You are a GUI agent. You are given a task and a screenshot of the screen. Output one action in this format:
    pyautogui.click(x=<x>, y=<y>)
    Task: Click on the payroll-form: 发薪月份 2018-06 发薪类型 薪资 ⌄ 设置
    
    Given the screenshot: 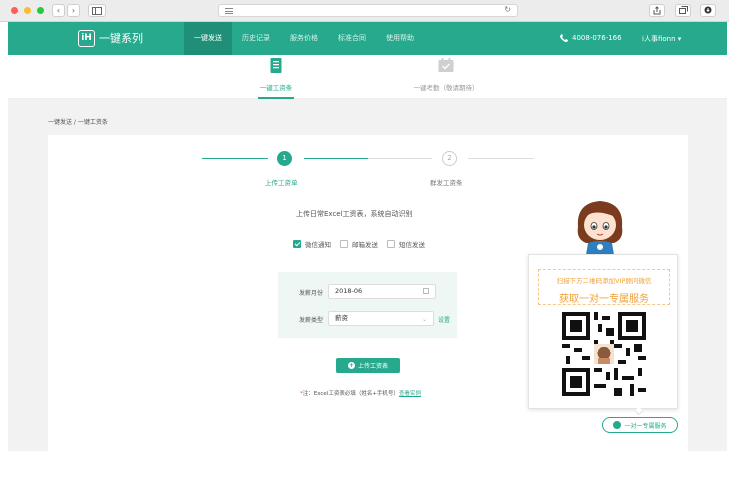 What is the action you would take?
    pyautogui.click(x=367, y=305)
    